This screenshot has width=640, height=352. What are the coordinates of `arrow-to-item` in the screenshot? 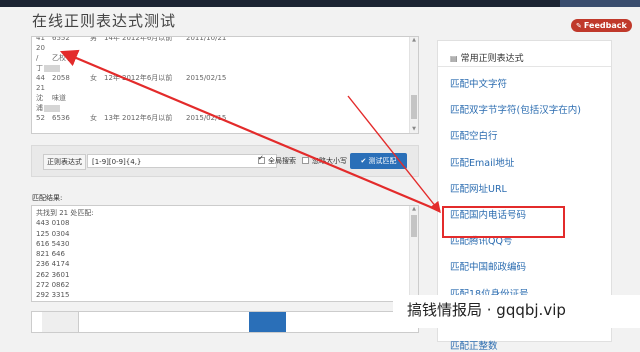 It's located at (394, 154).